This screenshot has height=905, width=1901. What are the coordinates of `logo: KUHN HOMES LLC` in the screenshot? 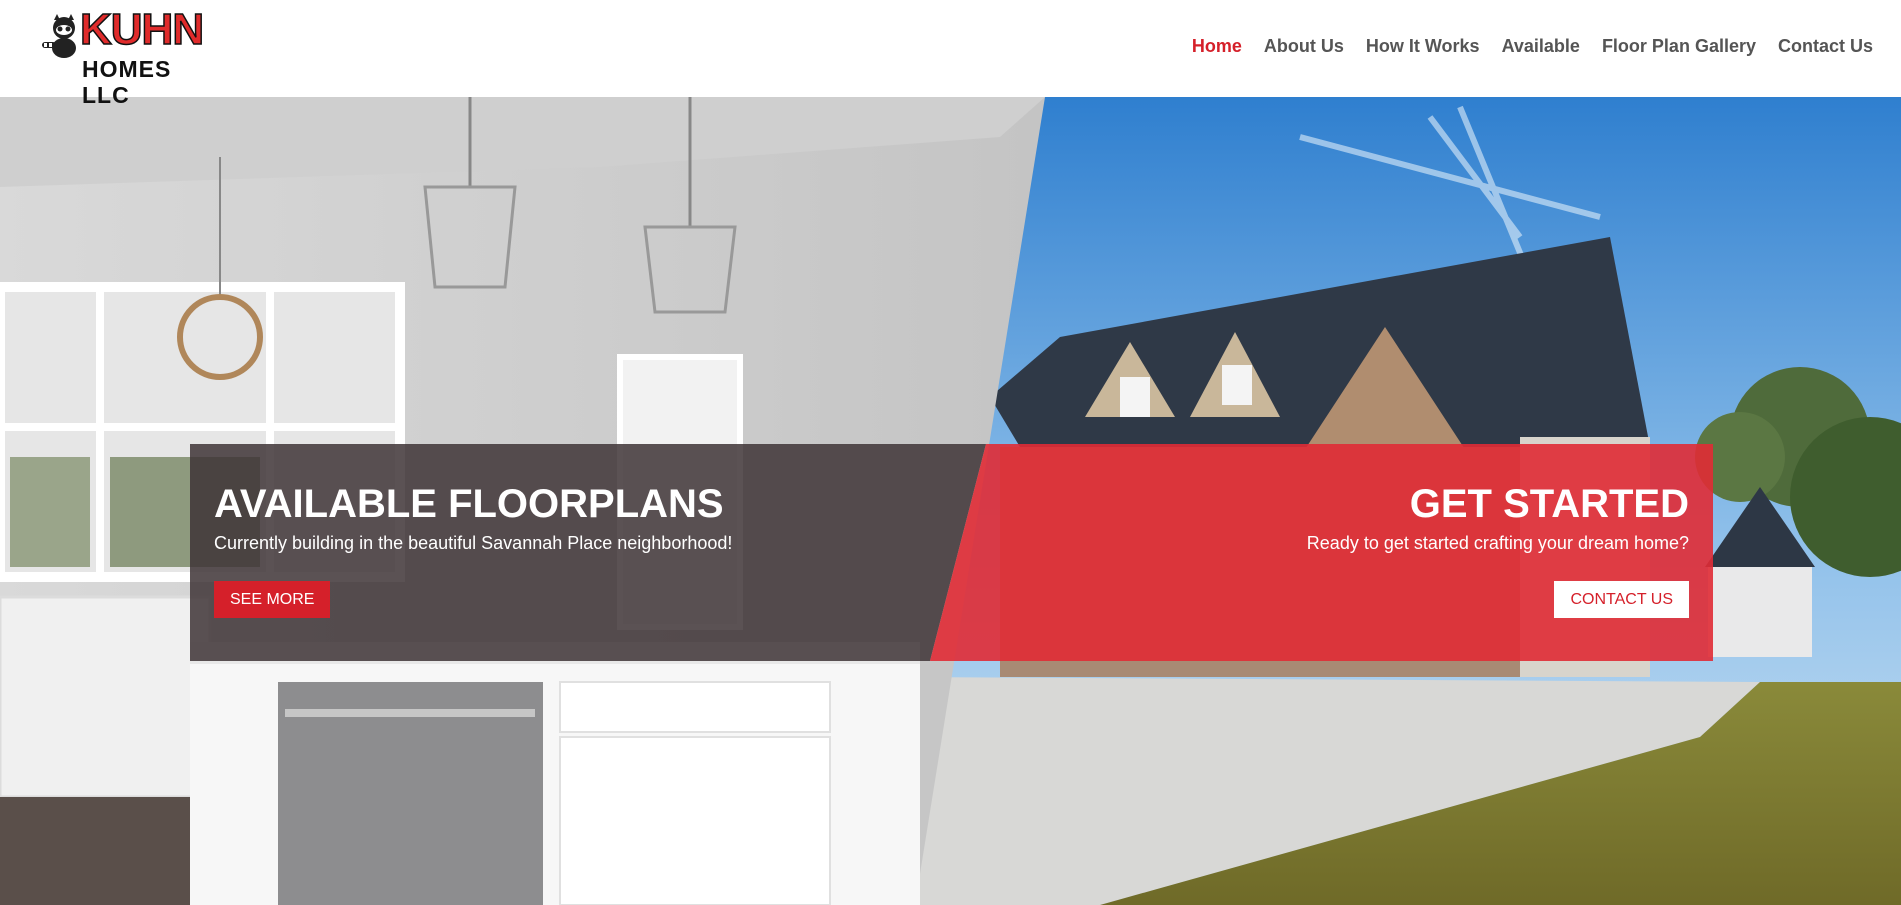 It's located at (127, 56).